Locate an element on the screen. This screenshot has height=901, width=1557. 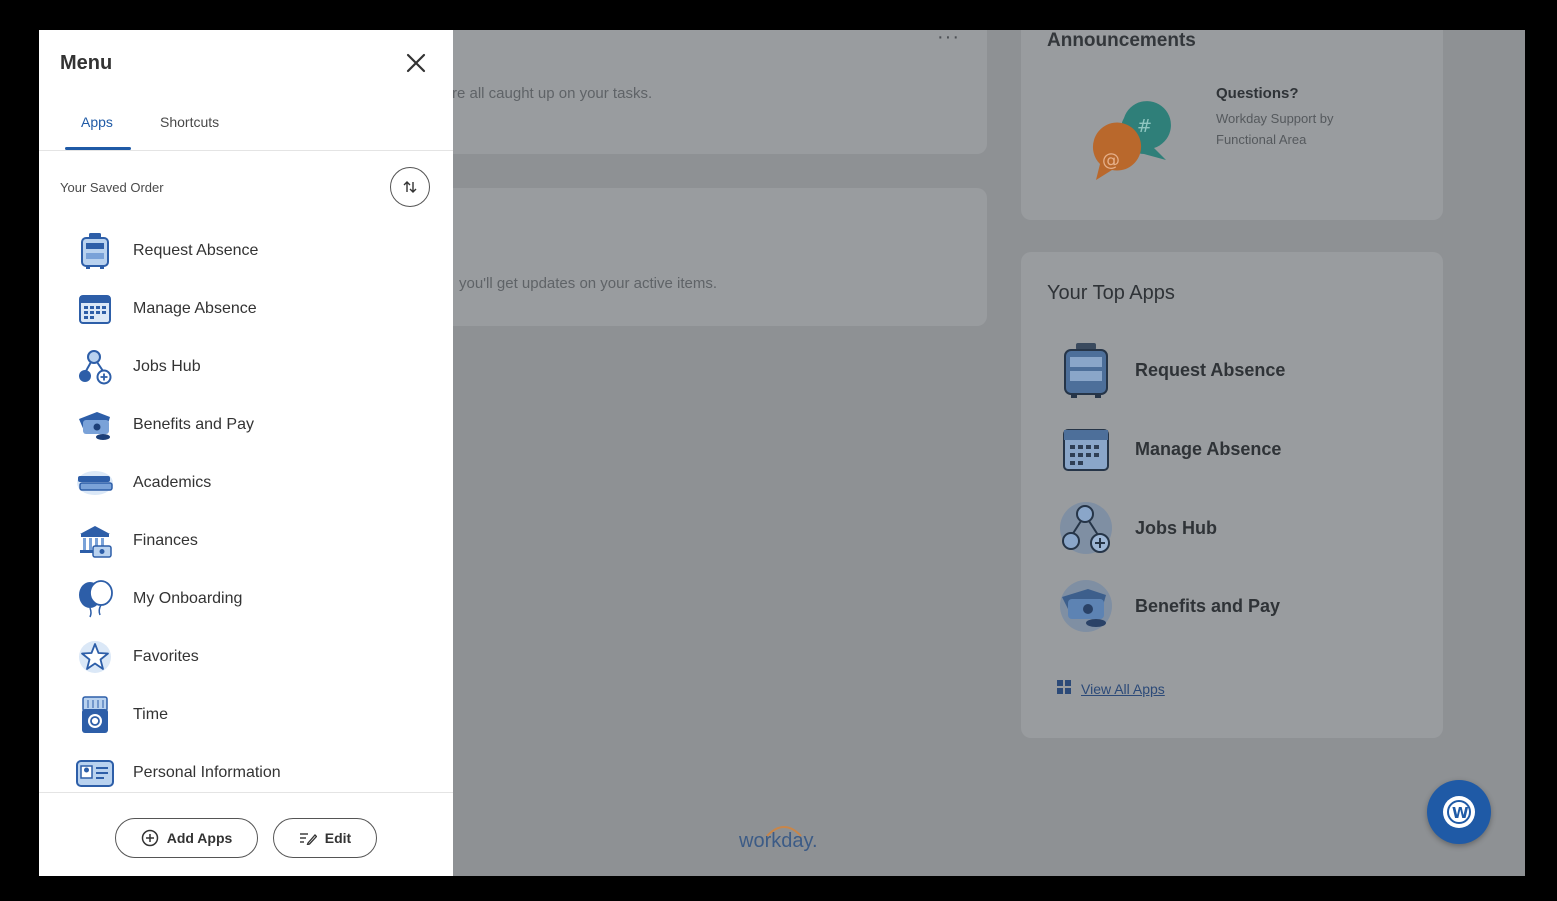
menu-footer: Add Apps Edit is located at coordinates (246, 834).